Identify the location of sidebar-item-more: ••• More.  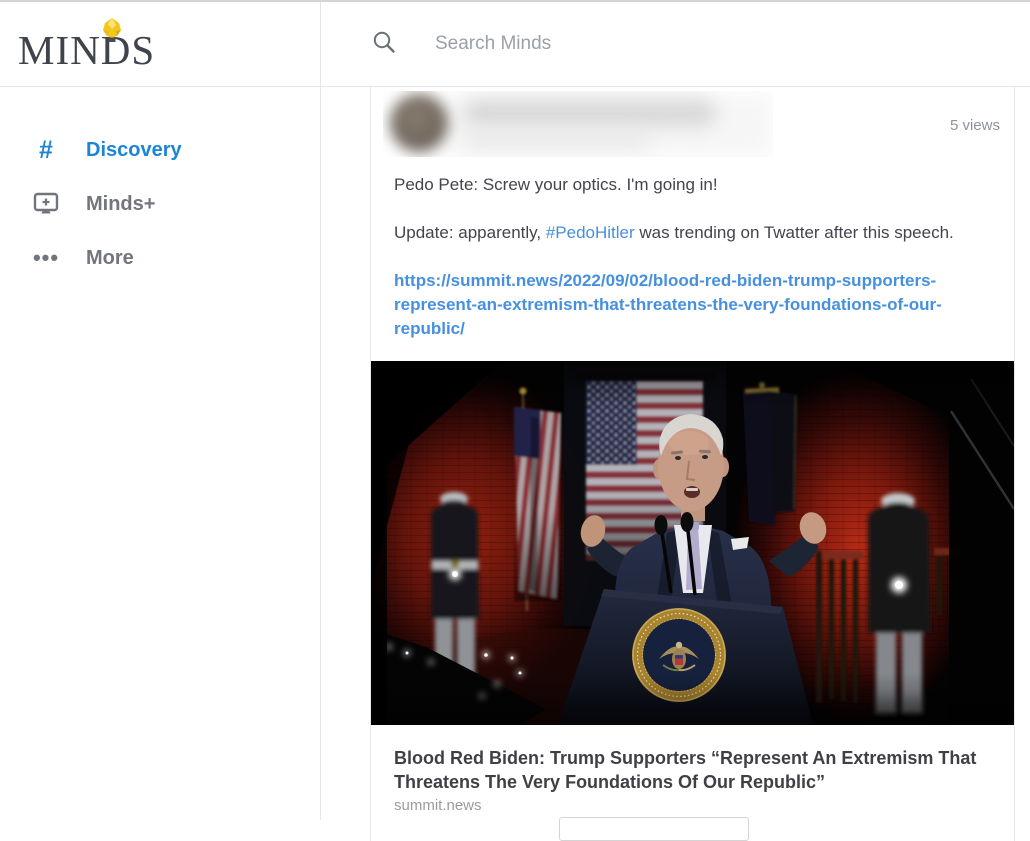
(160, 258).